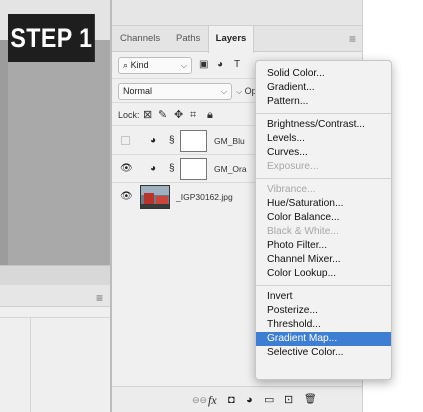 The width and height of the screenshot is (423, 412). I want to click on secondary-panel-column-divider, so click(30, 365).